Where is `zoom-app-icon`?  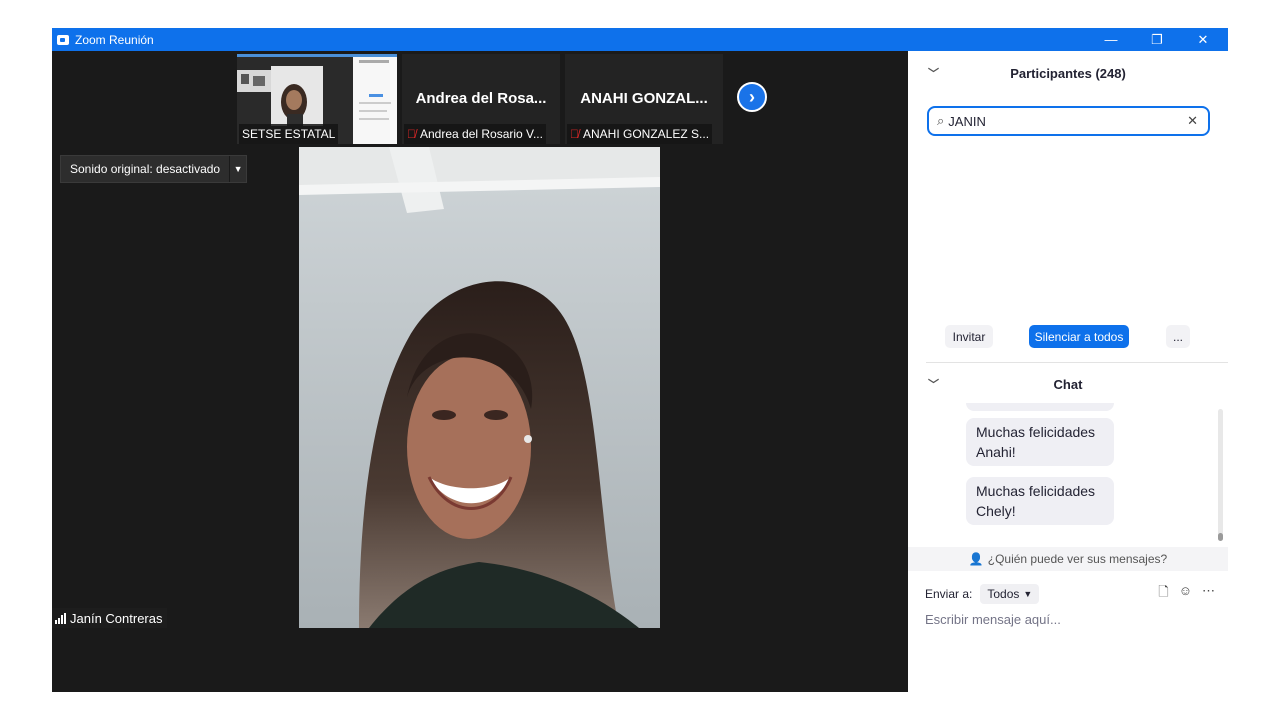 zoom-app-icon is located at coordinates (63, 39).